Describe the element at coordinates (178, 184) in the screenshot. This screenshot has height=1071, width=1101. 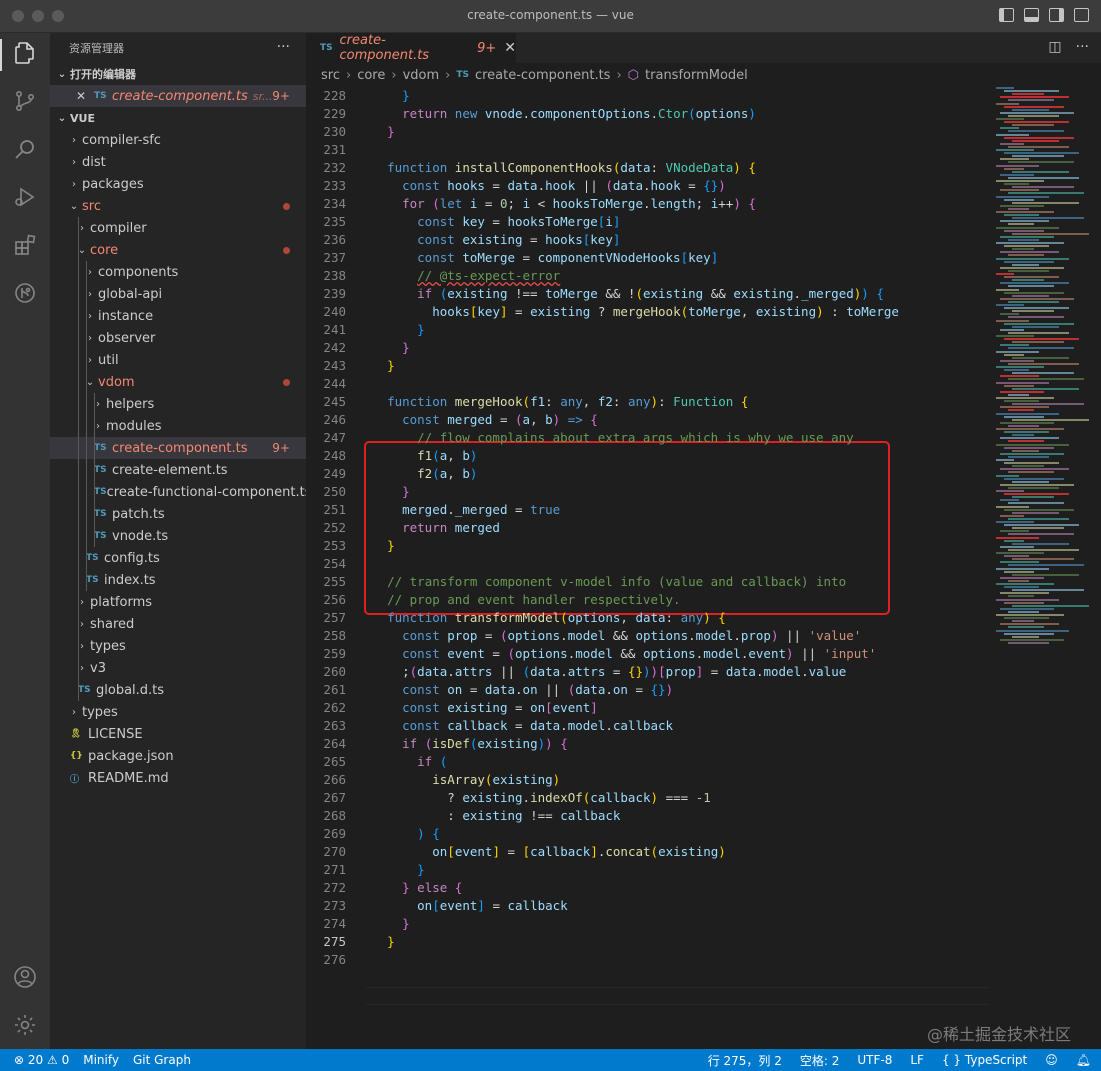
I see `tree-item: › packages` at that location.